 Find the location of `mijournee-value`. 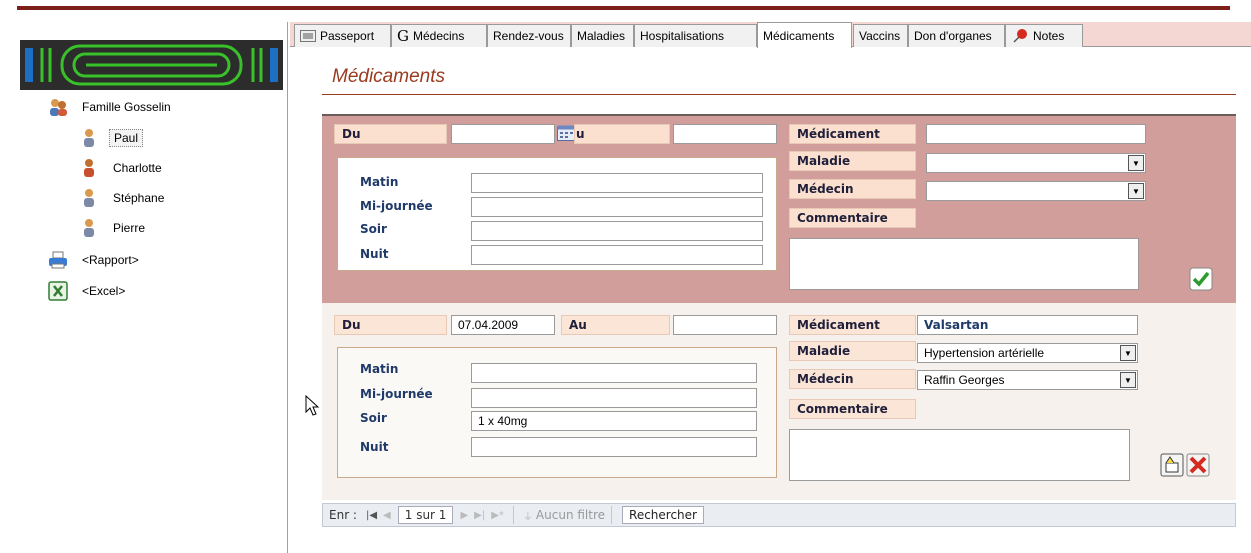

mijournee-value is located at coordinates (614, 398).